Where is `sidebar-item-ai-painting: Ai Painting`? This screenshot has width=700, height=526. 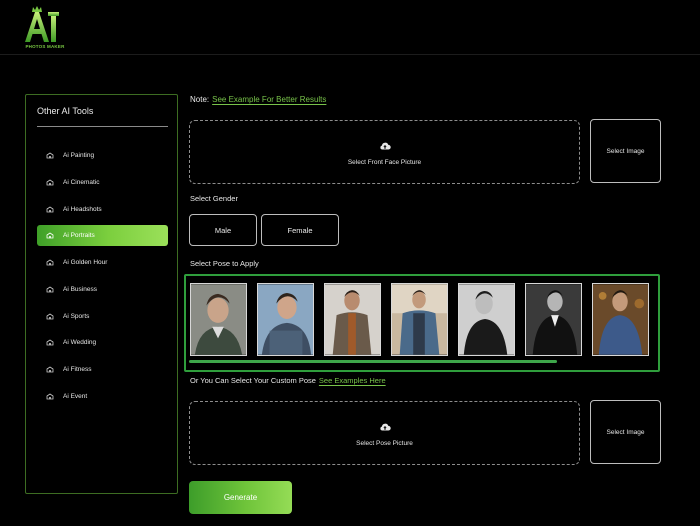 sidebar-item-ai-painting: Ai Painting is located at coordinates (102, 155).